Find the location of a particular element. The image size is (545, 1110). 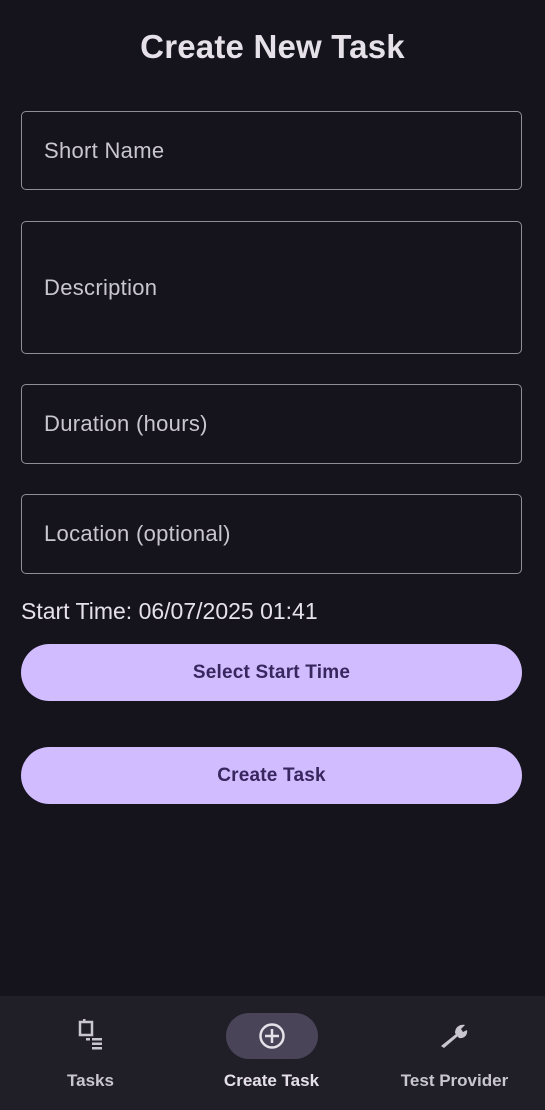

location-placeholder: Location (optional) is located at coordinates (137, 533).